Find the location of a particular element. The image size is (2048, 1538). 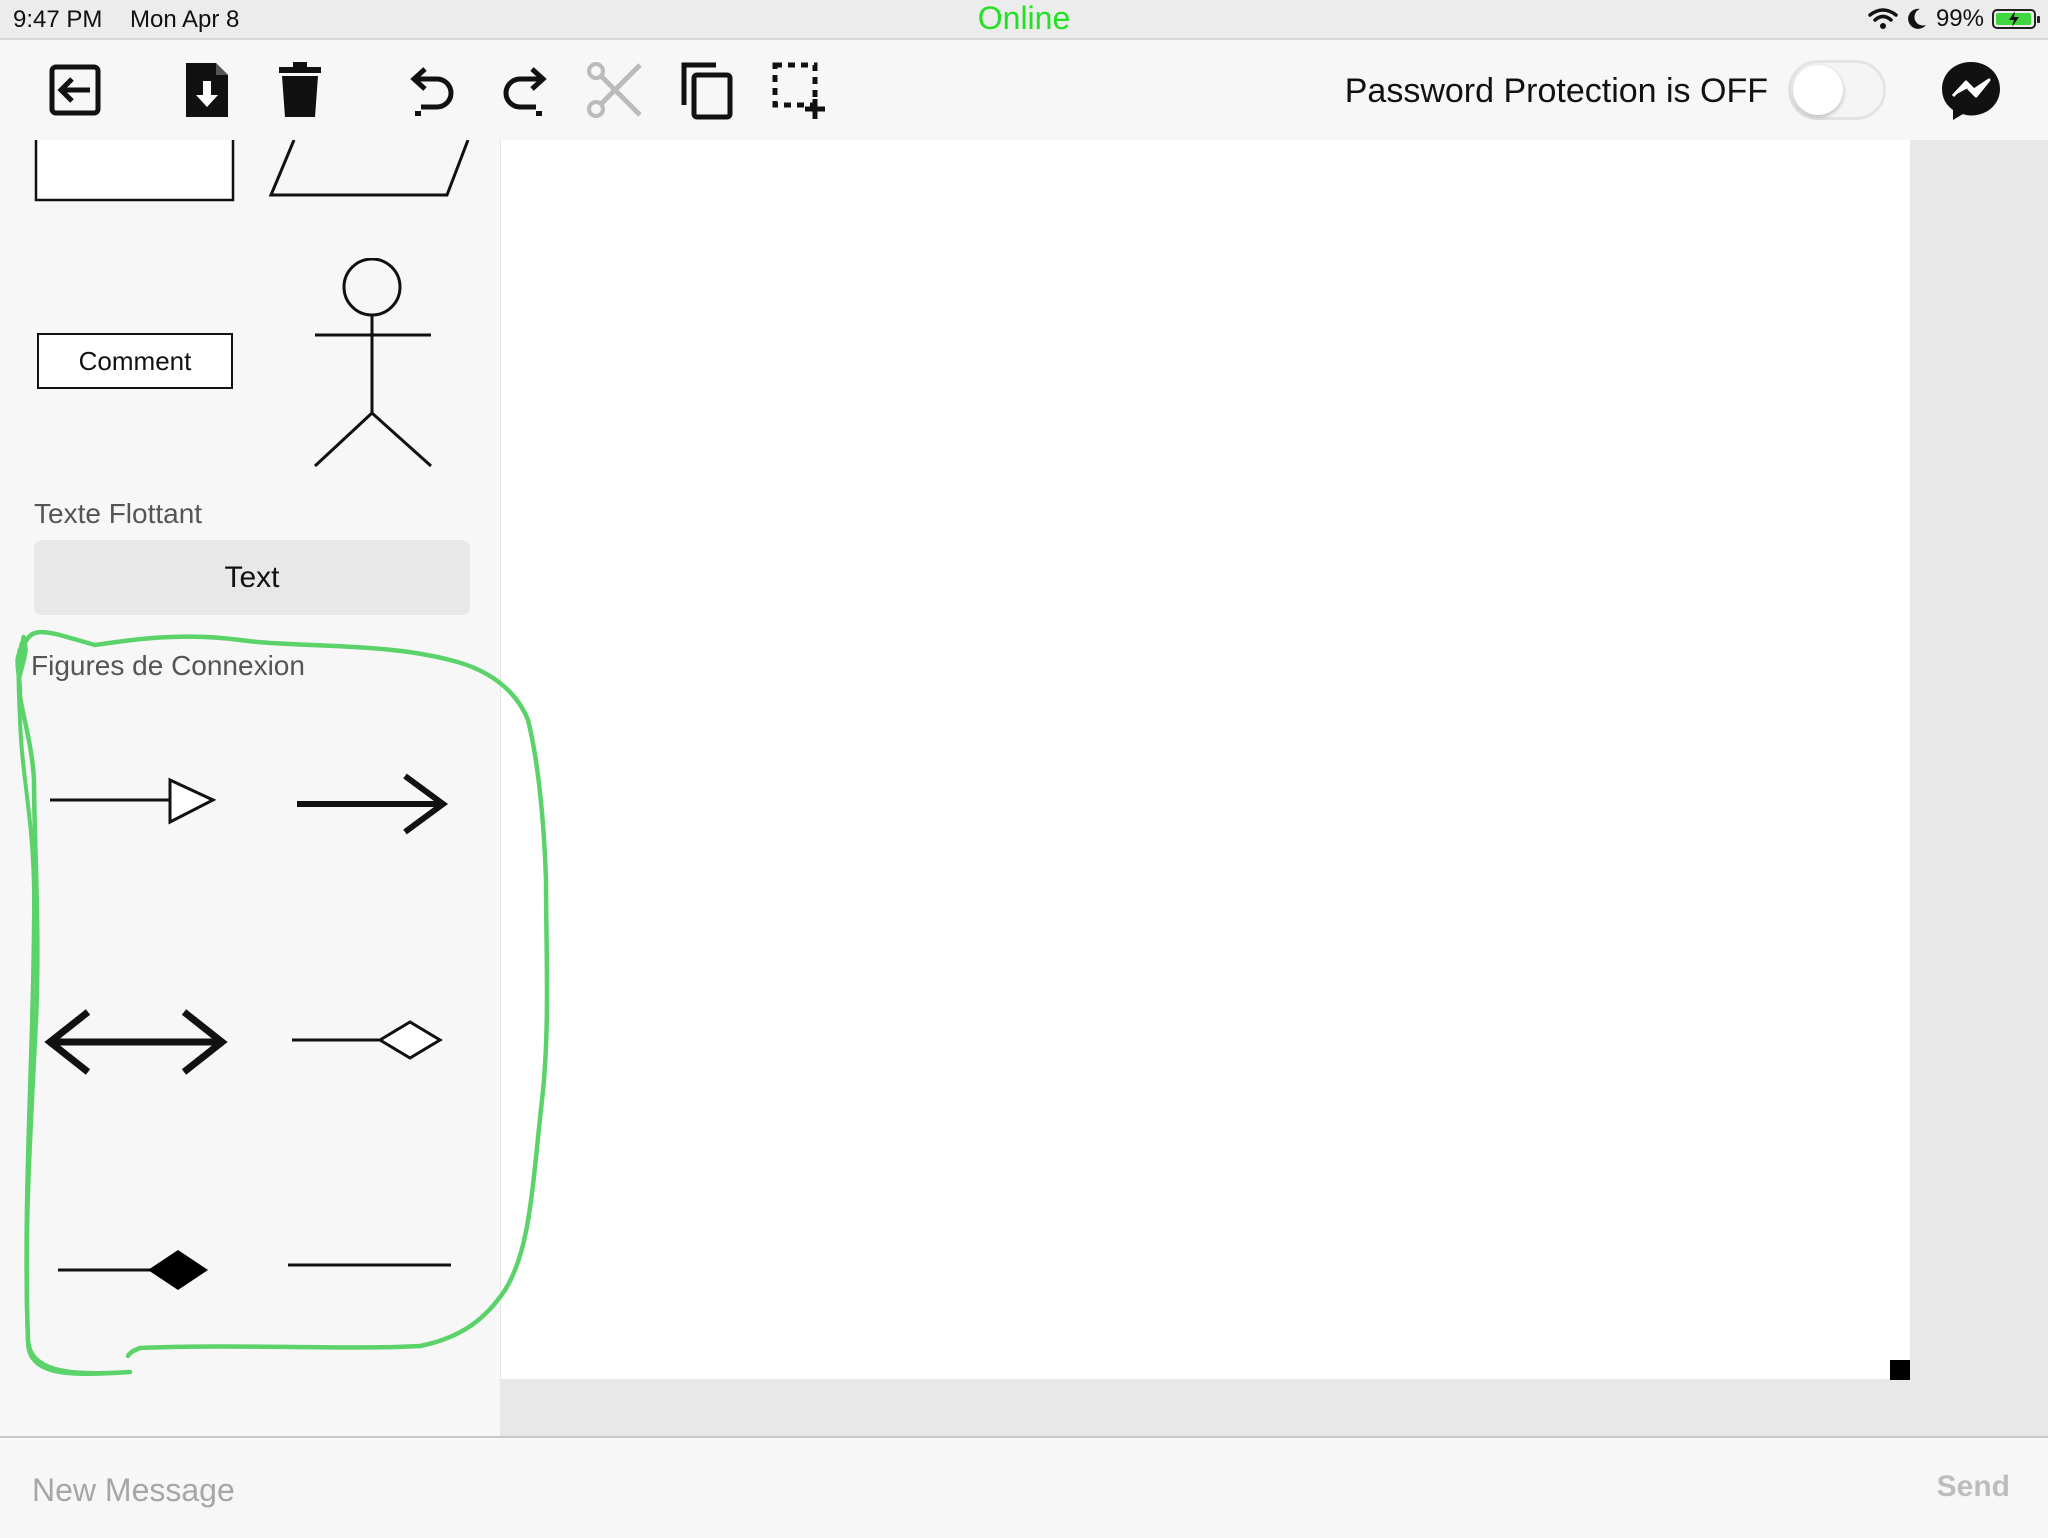

redo-icon is located at coordinates (525, 91).